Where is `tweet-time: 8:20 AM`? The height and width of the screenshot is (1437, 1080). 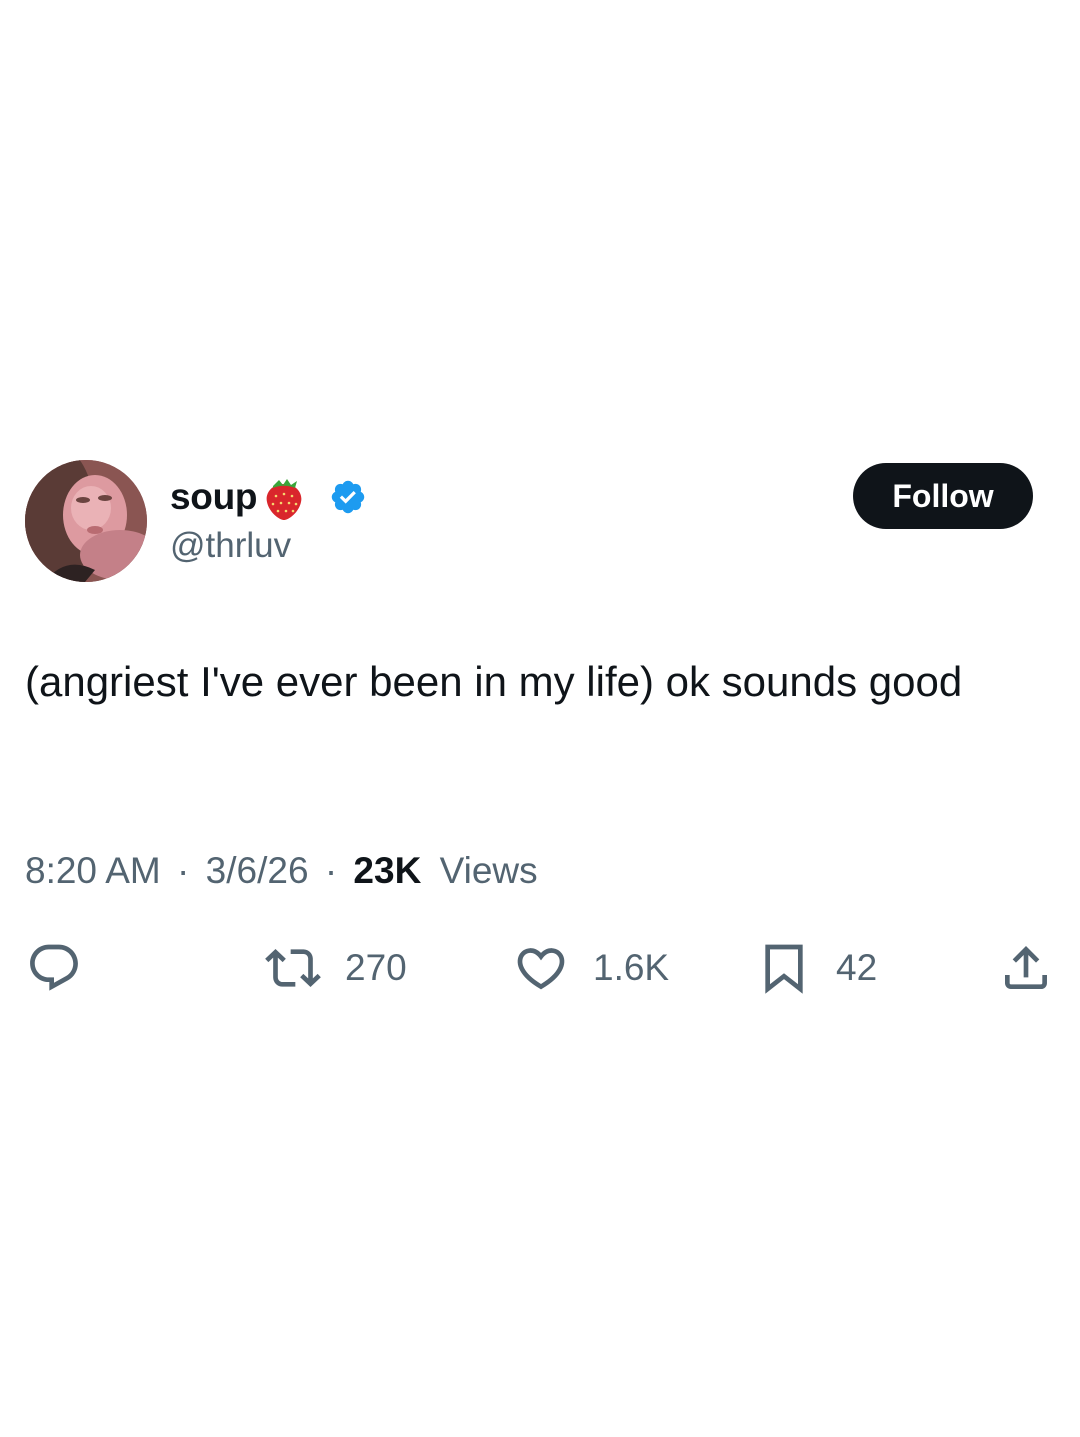
tweet-time: 8:20 AM is located at coordinates (93, 870).